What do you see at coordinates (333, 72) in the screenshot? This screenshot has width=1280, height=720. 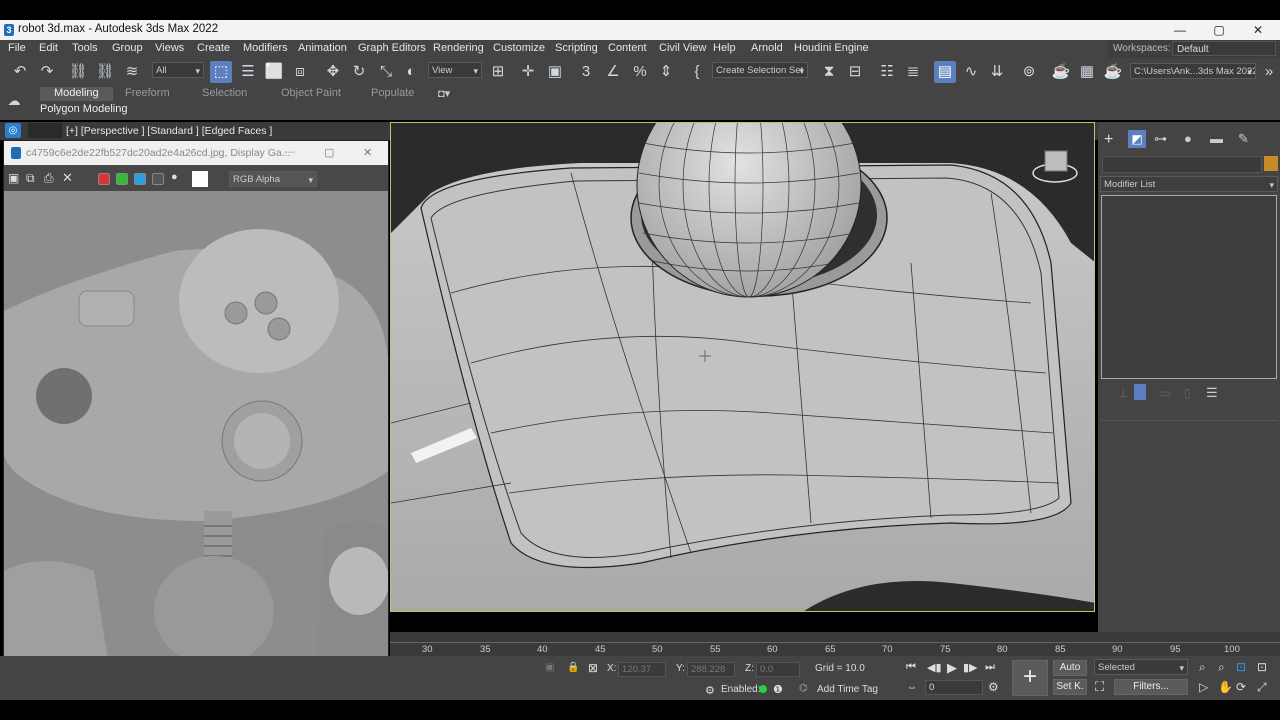 I see `select-move-icon: ✥` at bounding box center [333, 72].